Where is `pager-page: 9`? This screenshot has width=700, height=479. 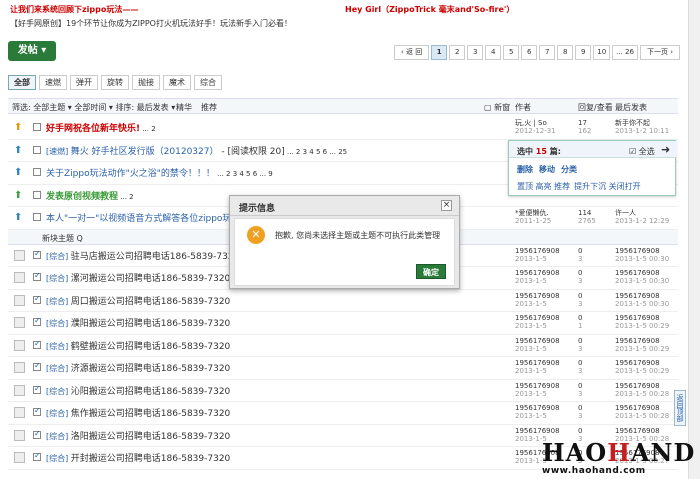 pager-page: 9 is located at coordinates (583, 52).